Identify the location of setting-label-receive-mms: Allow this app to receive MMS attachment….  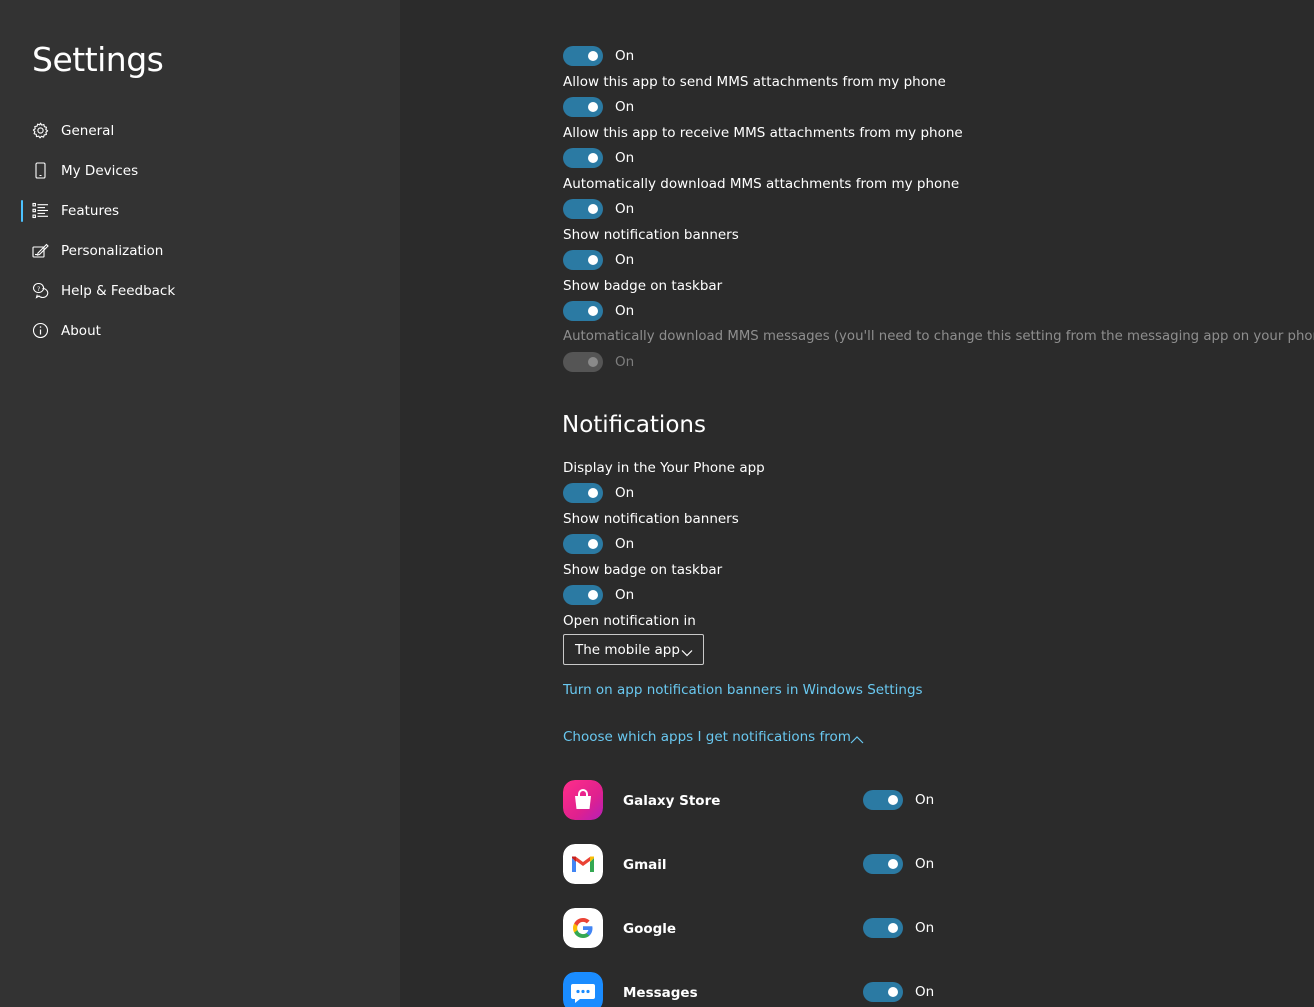
(763, 133).